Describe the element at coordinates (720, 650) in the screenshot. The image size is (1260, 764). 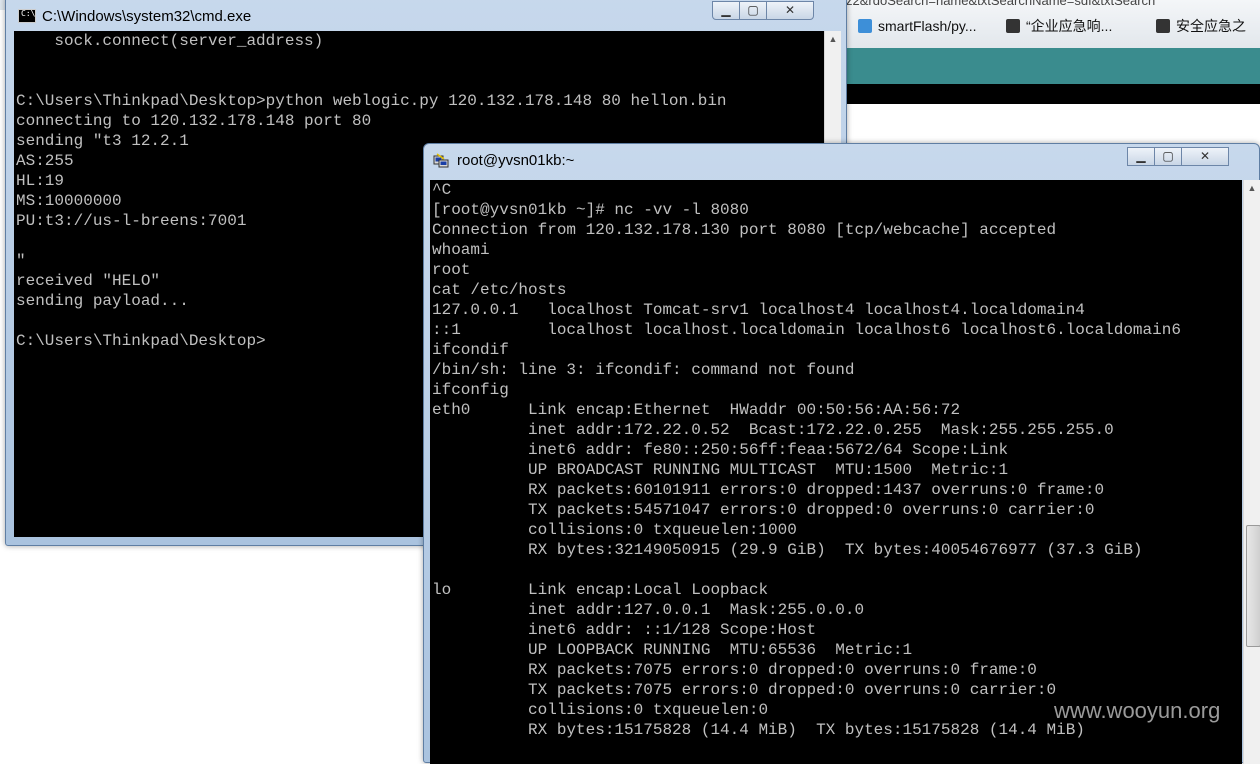
I see `putty-line: UP LOOPBACK RUNNING MTU:65536 Metric:1` at that location.